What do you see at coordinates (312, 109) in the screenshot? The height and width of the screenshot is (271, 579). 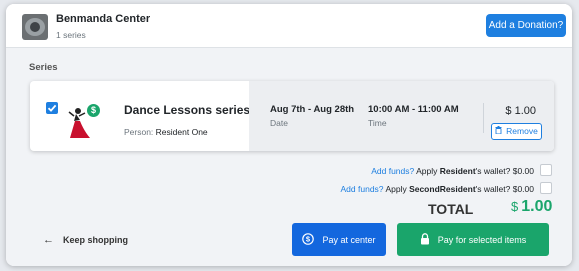 I see `date-value: Aug 7th - Aug 28th` at bounding box center [312, 109].